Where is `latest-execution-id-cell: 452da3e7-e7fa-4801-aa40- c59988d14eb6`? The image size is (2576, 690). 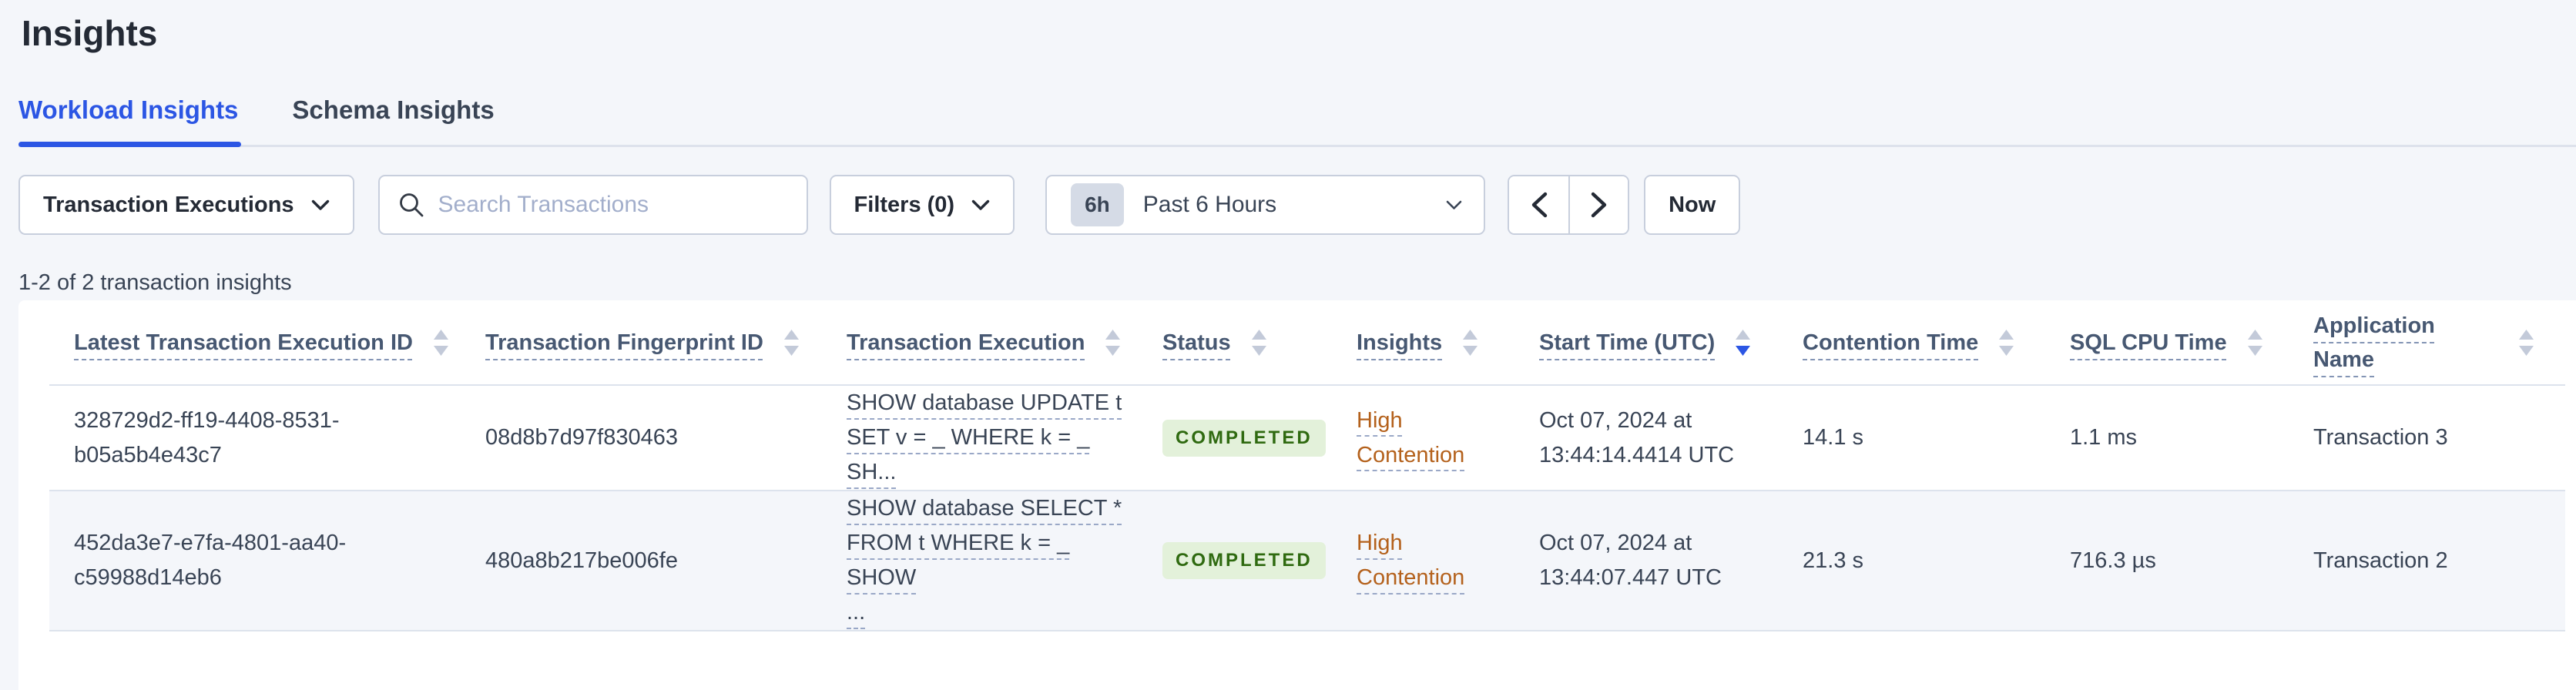 latest-execution-id-cell: 452da3e7-e7fa-4801-aa40- c59988d14eb6 is located at coordinates (210, 560).